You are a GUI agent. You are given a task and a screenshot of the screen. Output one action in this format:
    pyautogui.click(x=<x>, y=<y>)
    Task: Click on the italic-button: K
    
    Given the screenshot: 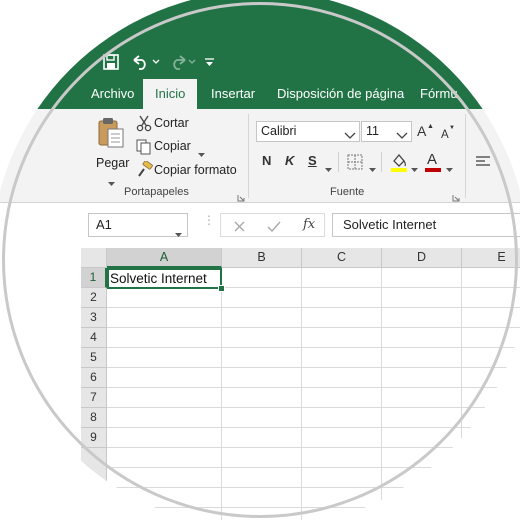 What is the action you would take?
    pyautogui.click(x=292, y=162)
    